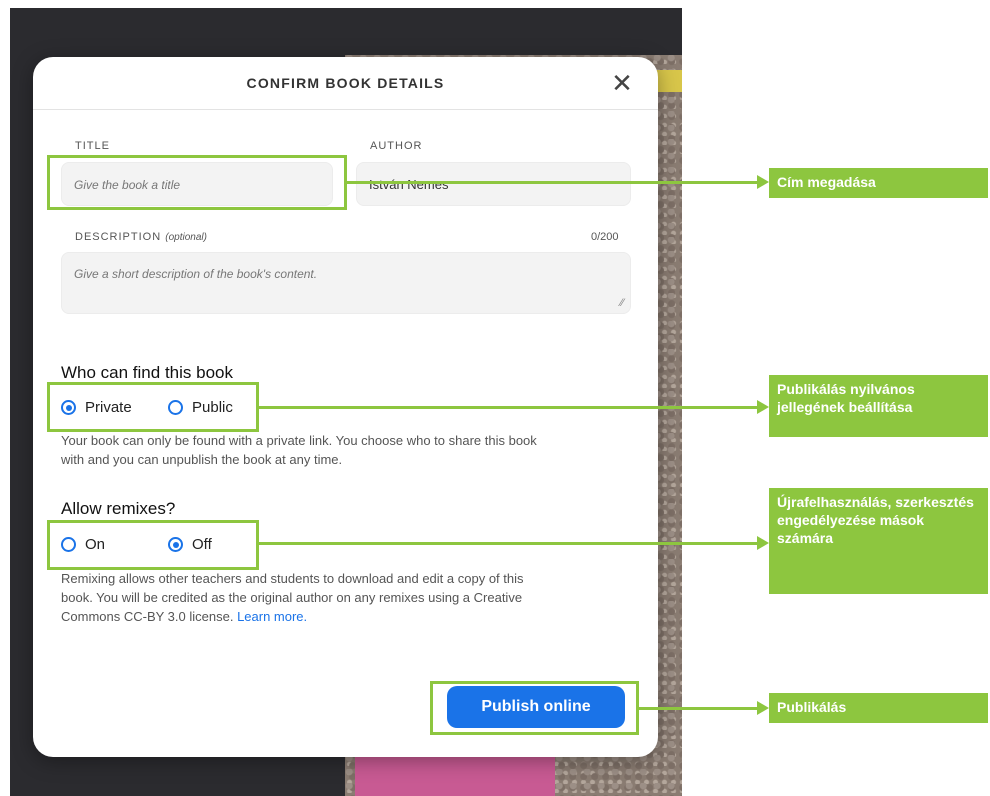 This screenshot has height=796, width=990. I want to click on author-label: AUTHOR, so click(396, 146).